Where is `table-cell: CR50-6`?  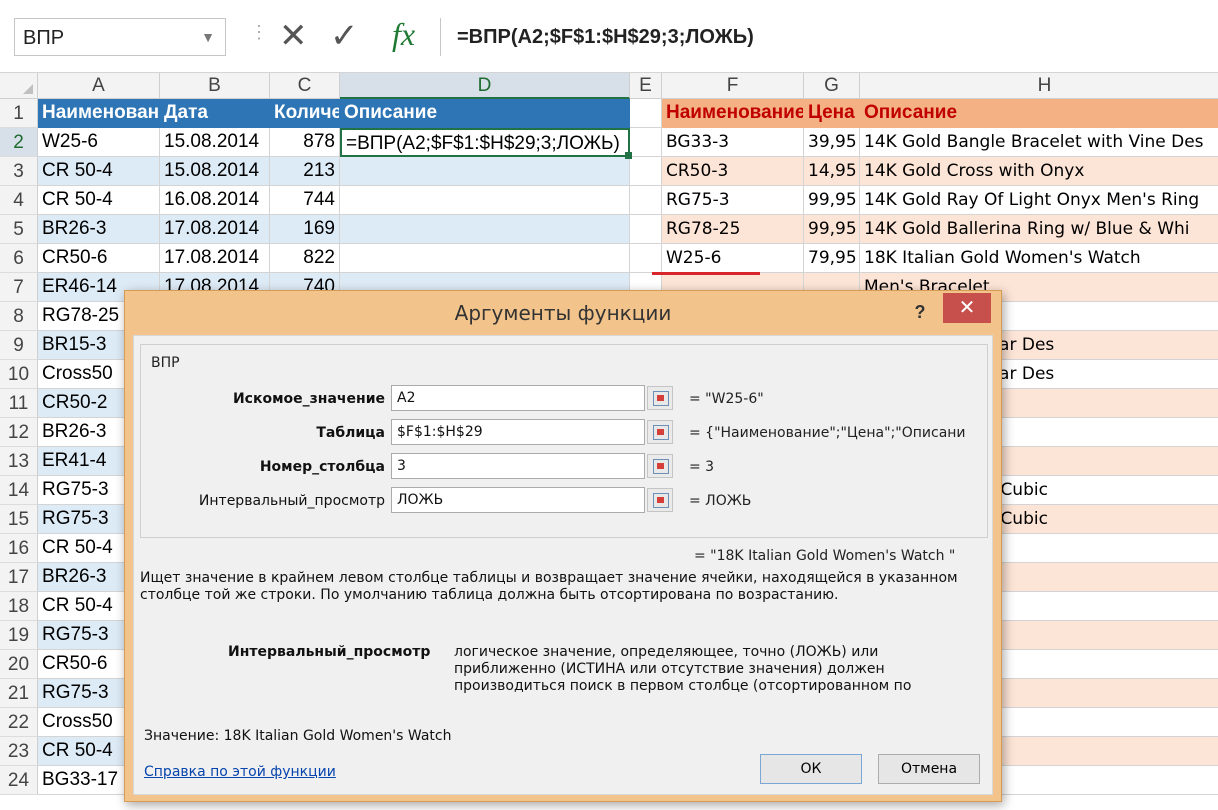
table-cell: CR50-6 is located at coordinates (99, 258).